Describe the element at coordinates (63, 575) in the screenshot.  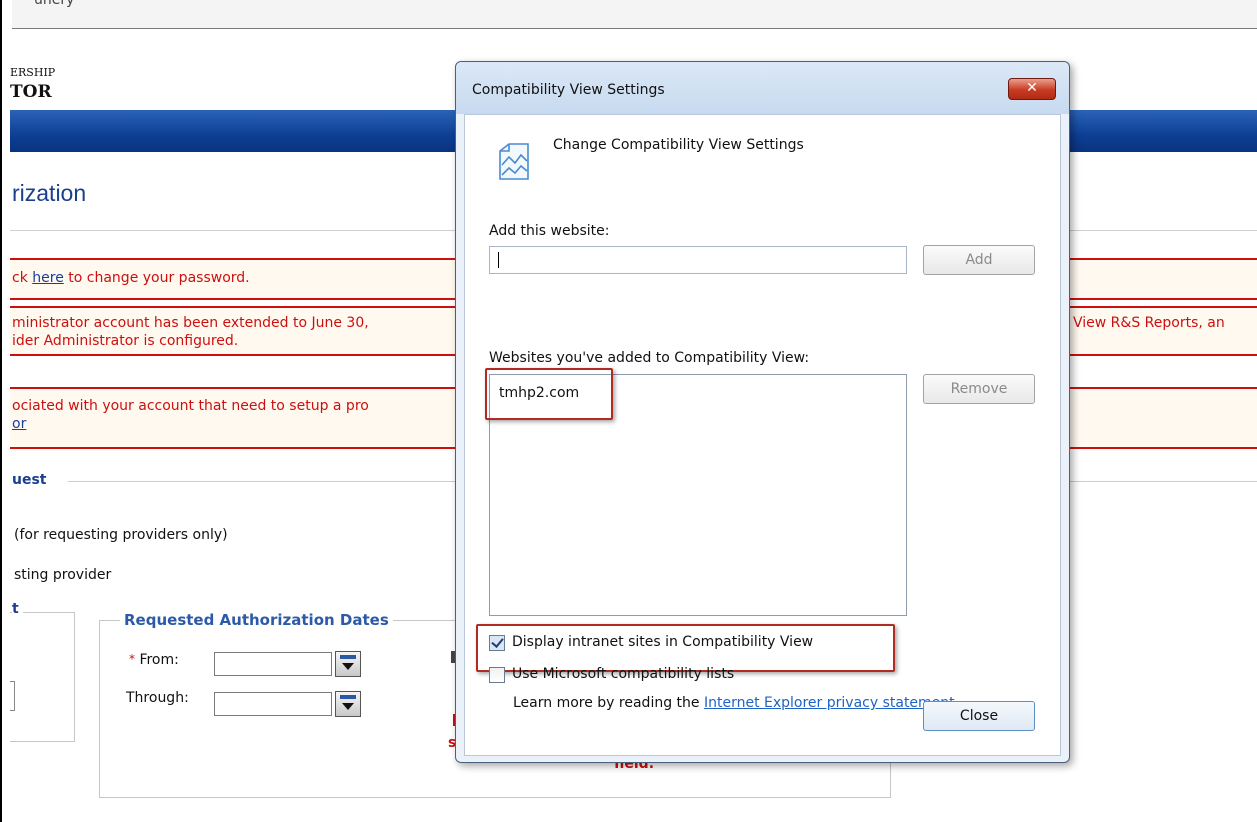
I see `requesting-provider-text: sting provider` at that location.